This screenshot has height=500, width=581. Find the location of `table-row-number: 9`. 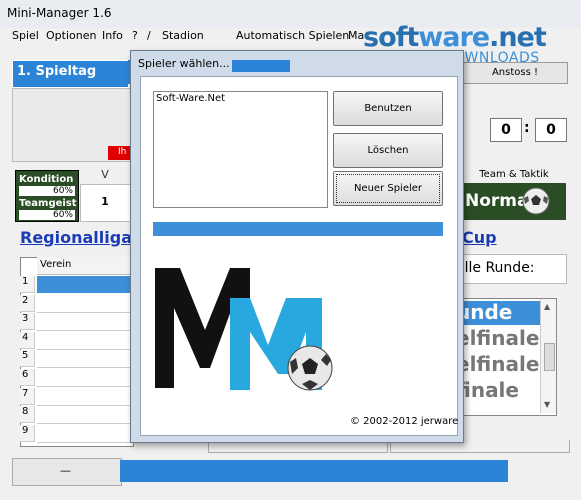

table-row-number: 9 is located at coordinates (27, 433).